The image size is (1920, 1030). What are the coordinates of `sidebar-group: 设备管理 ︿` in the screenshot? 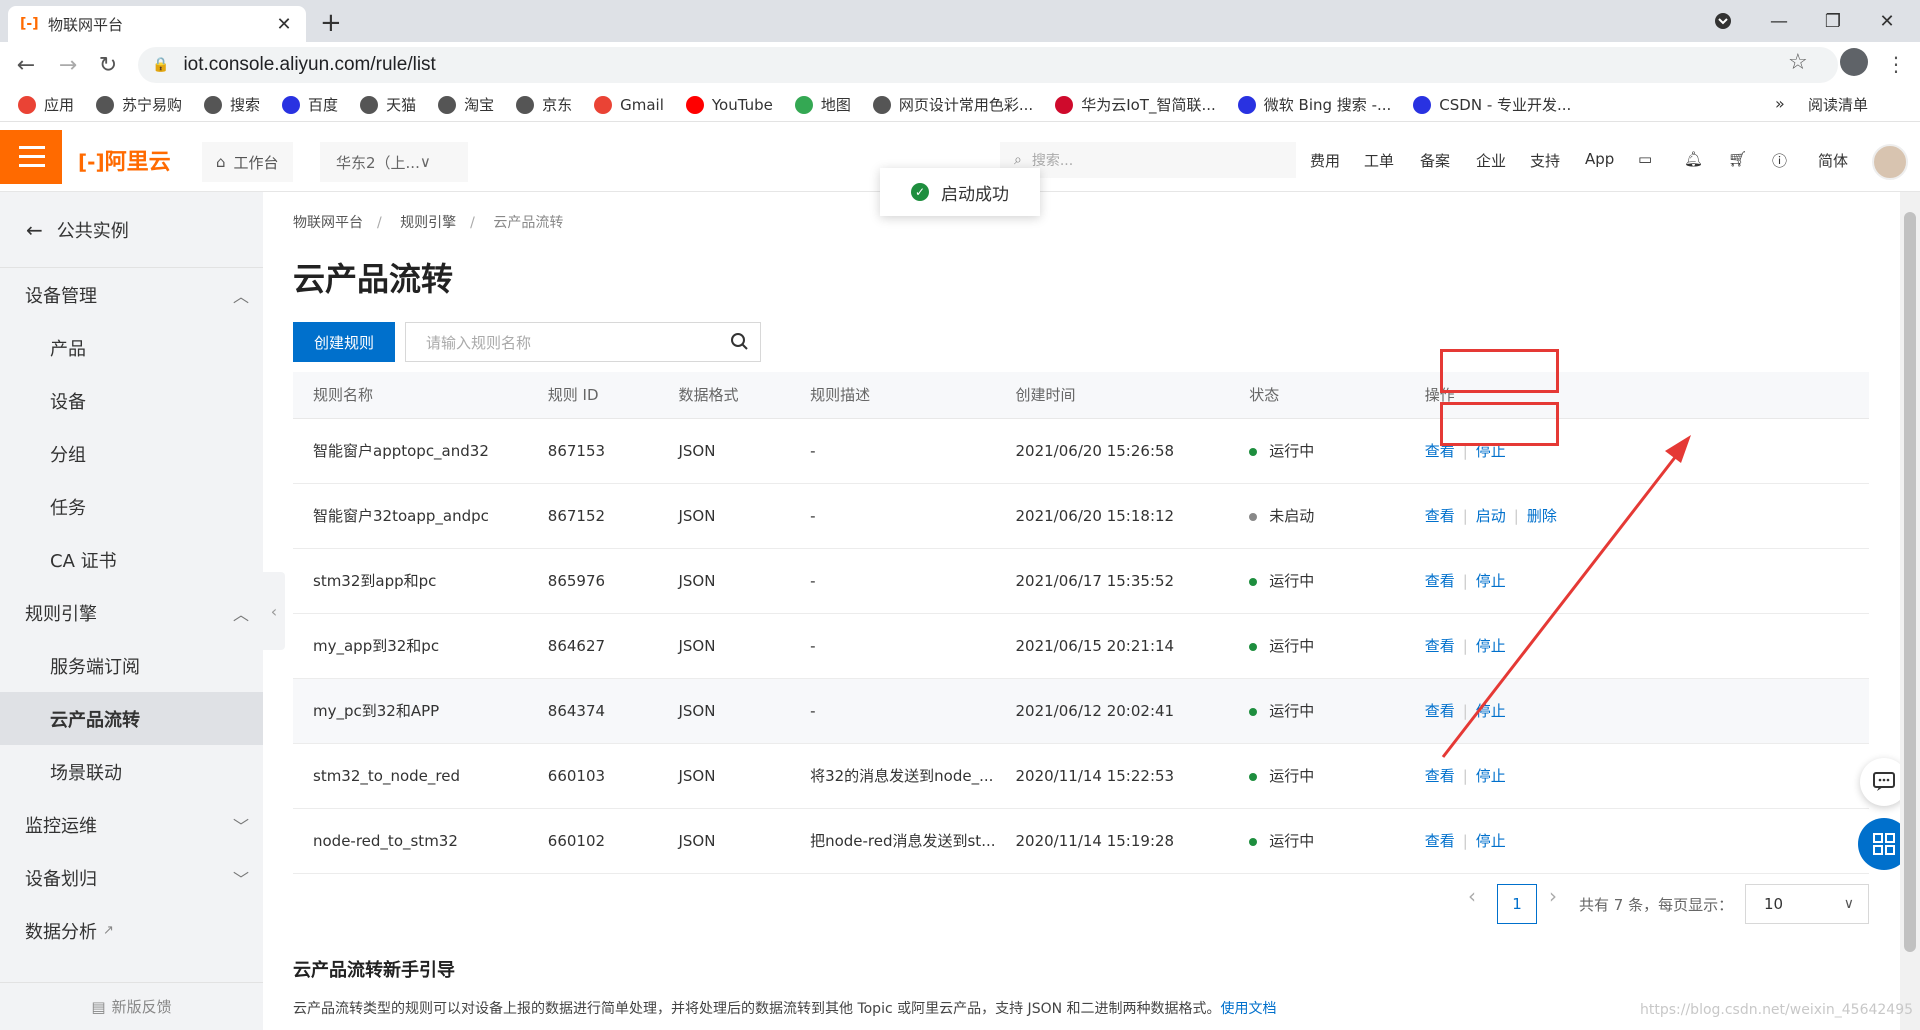 It's located at (131, 294).